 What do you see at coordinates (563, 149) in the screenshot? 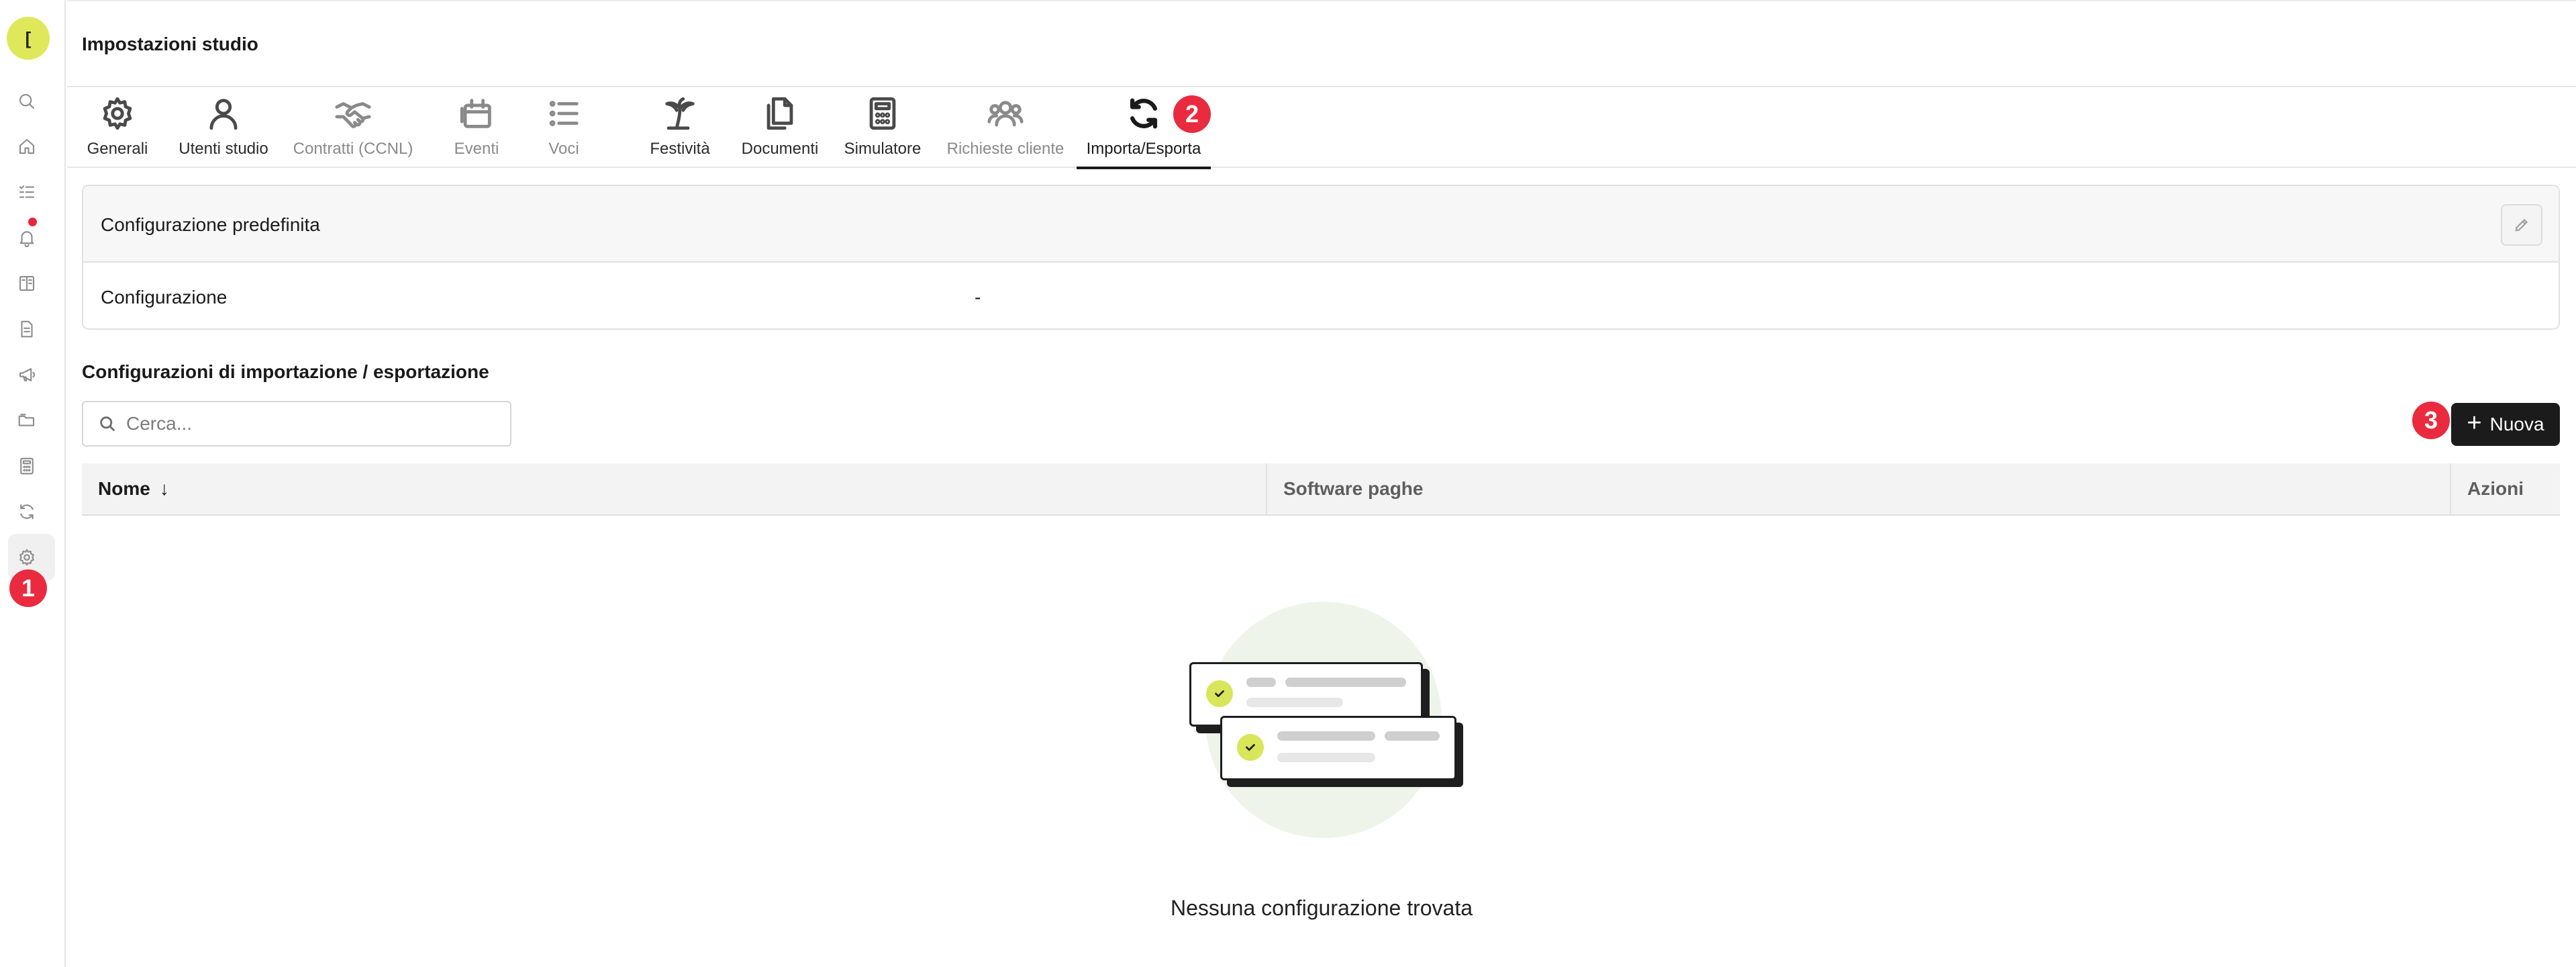
I see `tab-label: Voci` at bounding box center [563, 149].